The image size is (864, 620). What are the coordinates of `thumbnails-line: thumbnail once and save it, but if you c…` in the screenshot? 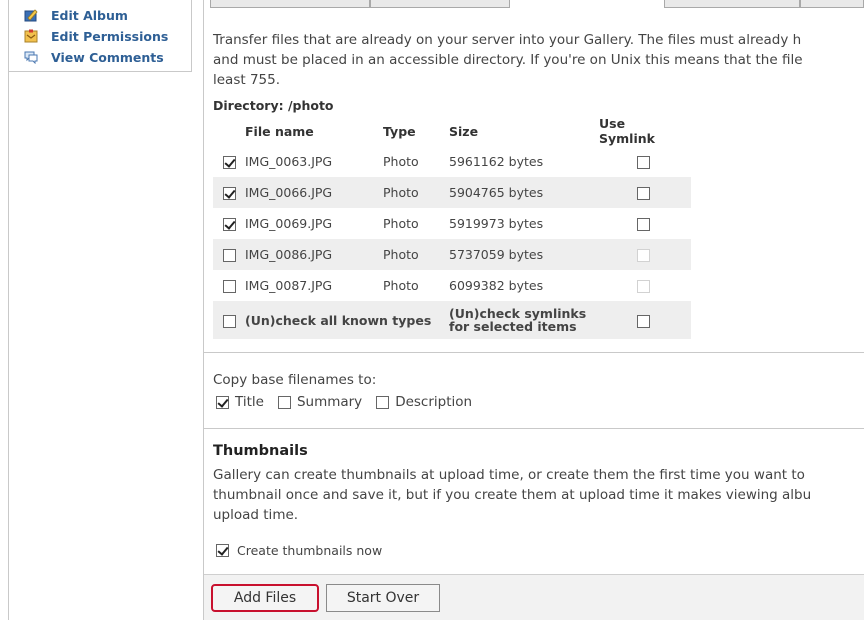 It's located at (512, 495).